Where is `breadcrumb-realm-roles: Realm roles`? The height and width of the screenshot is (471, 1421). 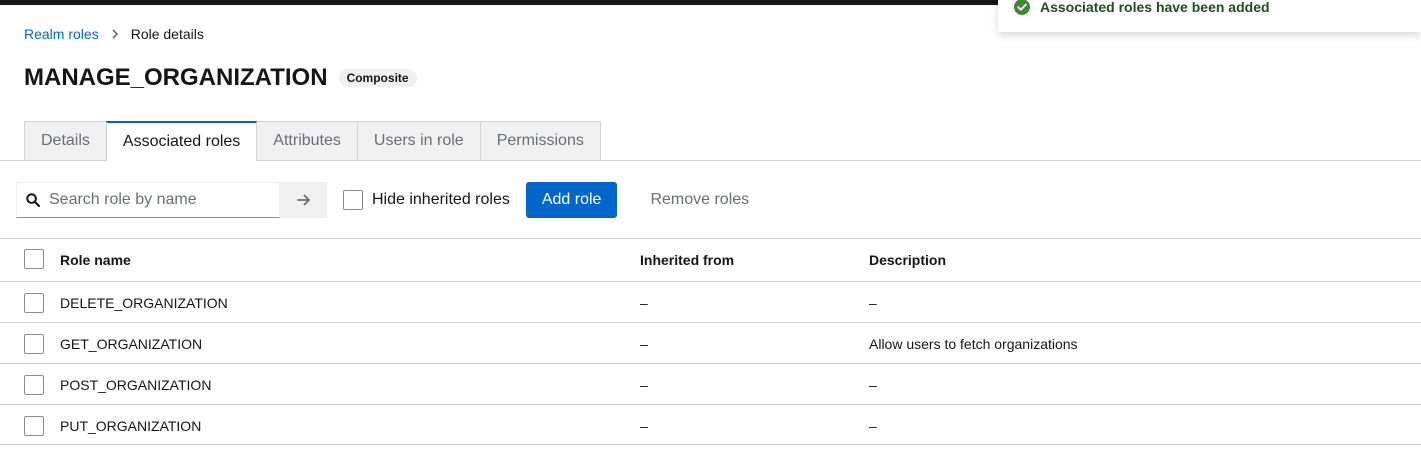
breadcrumb-realm-roles: Realm roles is located at coordinates (61, 34).